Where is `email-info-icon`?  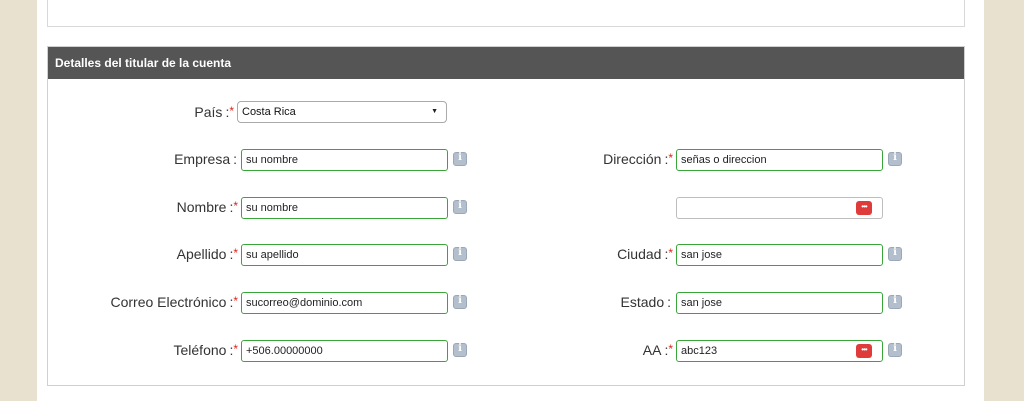
email-info-icon is located at coordinates (460, 302).